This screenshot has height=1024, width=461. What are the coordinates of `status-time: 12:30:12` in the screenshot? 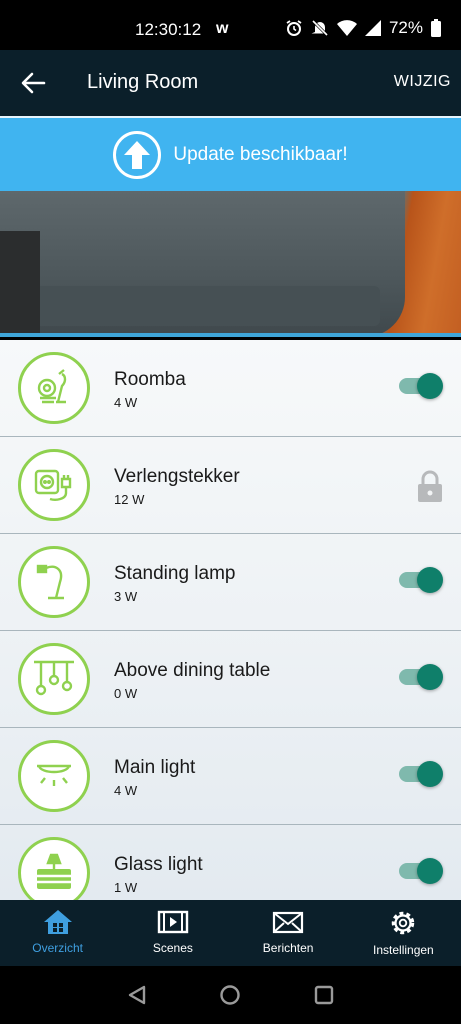 It's located at (168, 29).